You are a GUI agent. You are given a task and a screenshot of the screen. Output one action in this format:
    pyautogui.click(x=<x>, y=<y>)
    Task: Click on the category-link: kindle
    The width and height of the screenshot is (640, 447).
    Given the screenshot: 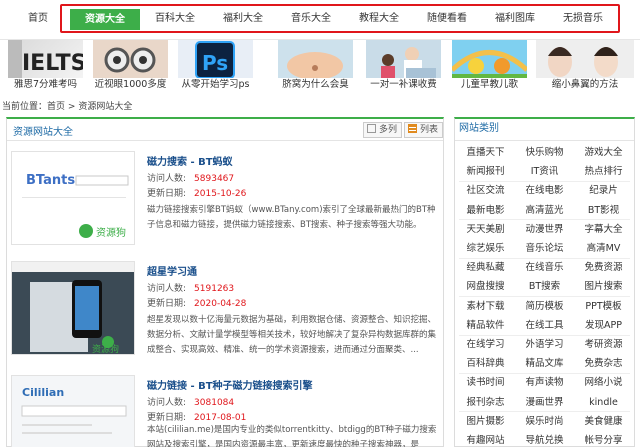 What is the action you would take?
    pyautogui.click(x=603, y=402)
    